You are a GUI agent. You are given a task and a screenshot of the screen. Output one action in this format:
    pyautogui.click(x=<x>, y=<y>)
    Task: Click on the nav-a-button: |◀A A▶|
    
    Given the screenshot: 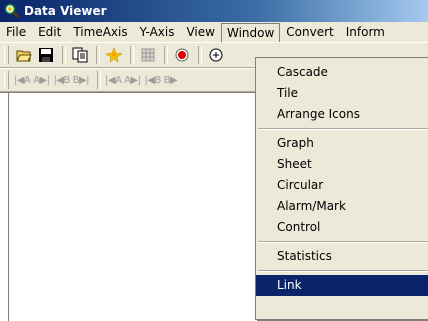 What is the action you would take?
    pyautogui.click(x=32, y=80)
    